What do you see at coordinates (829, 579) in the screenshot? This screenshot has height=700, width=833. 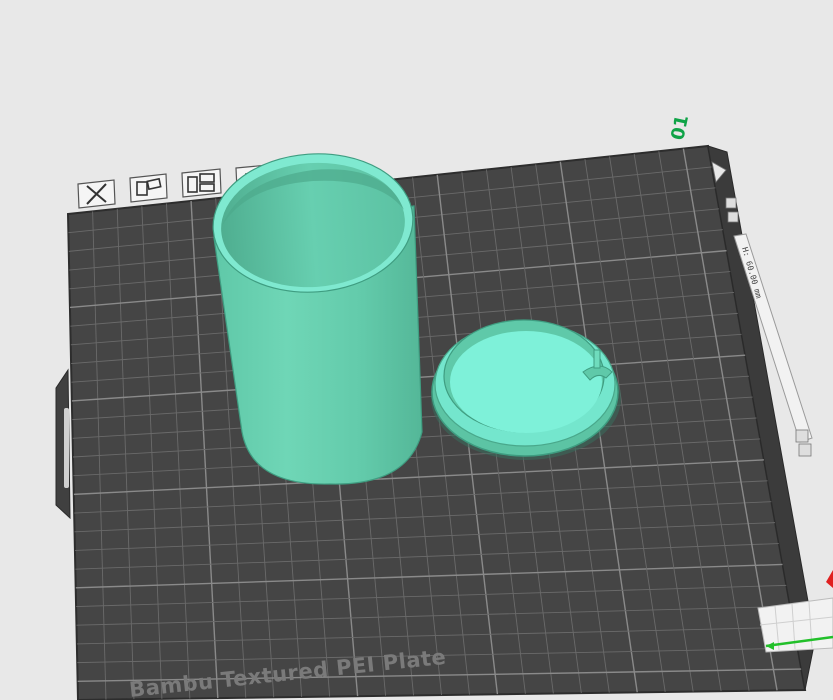 I see `x-axis-marker` at bounding box center [829, 579].